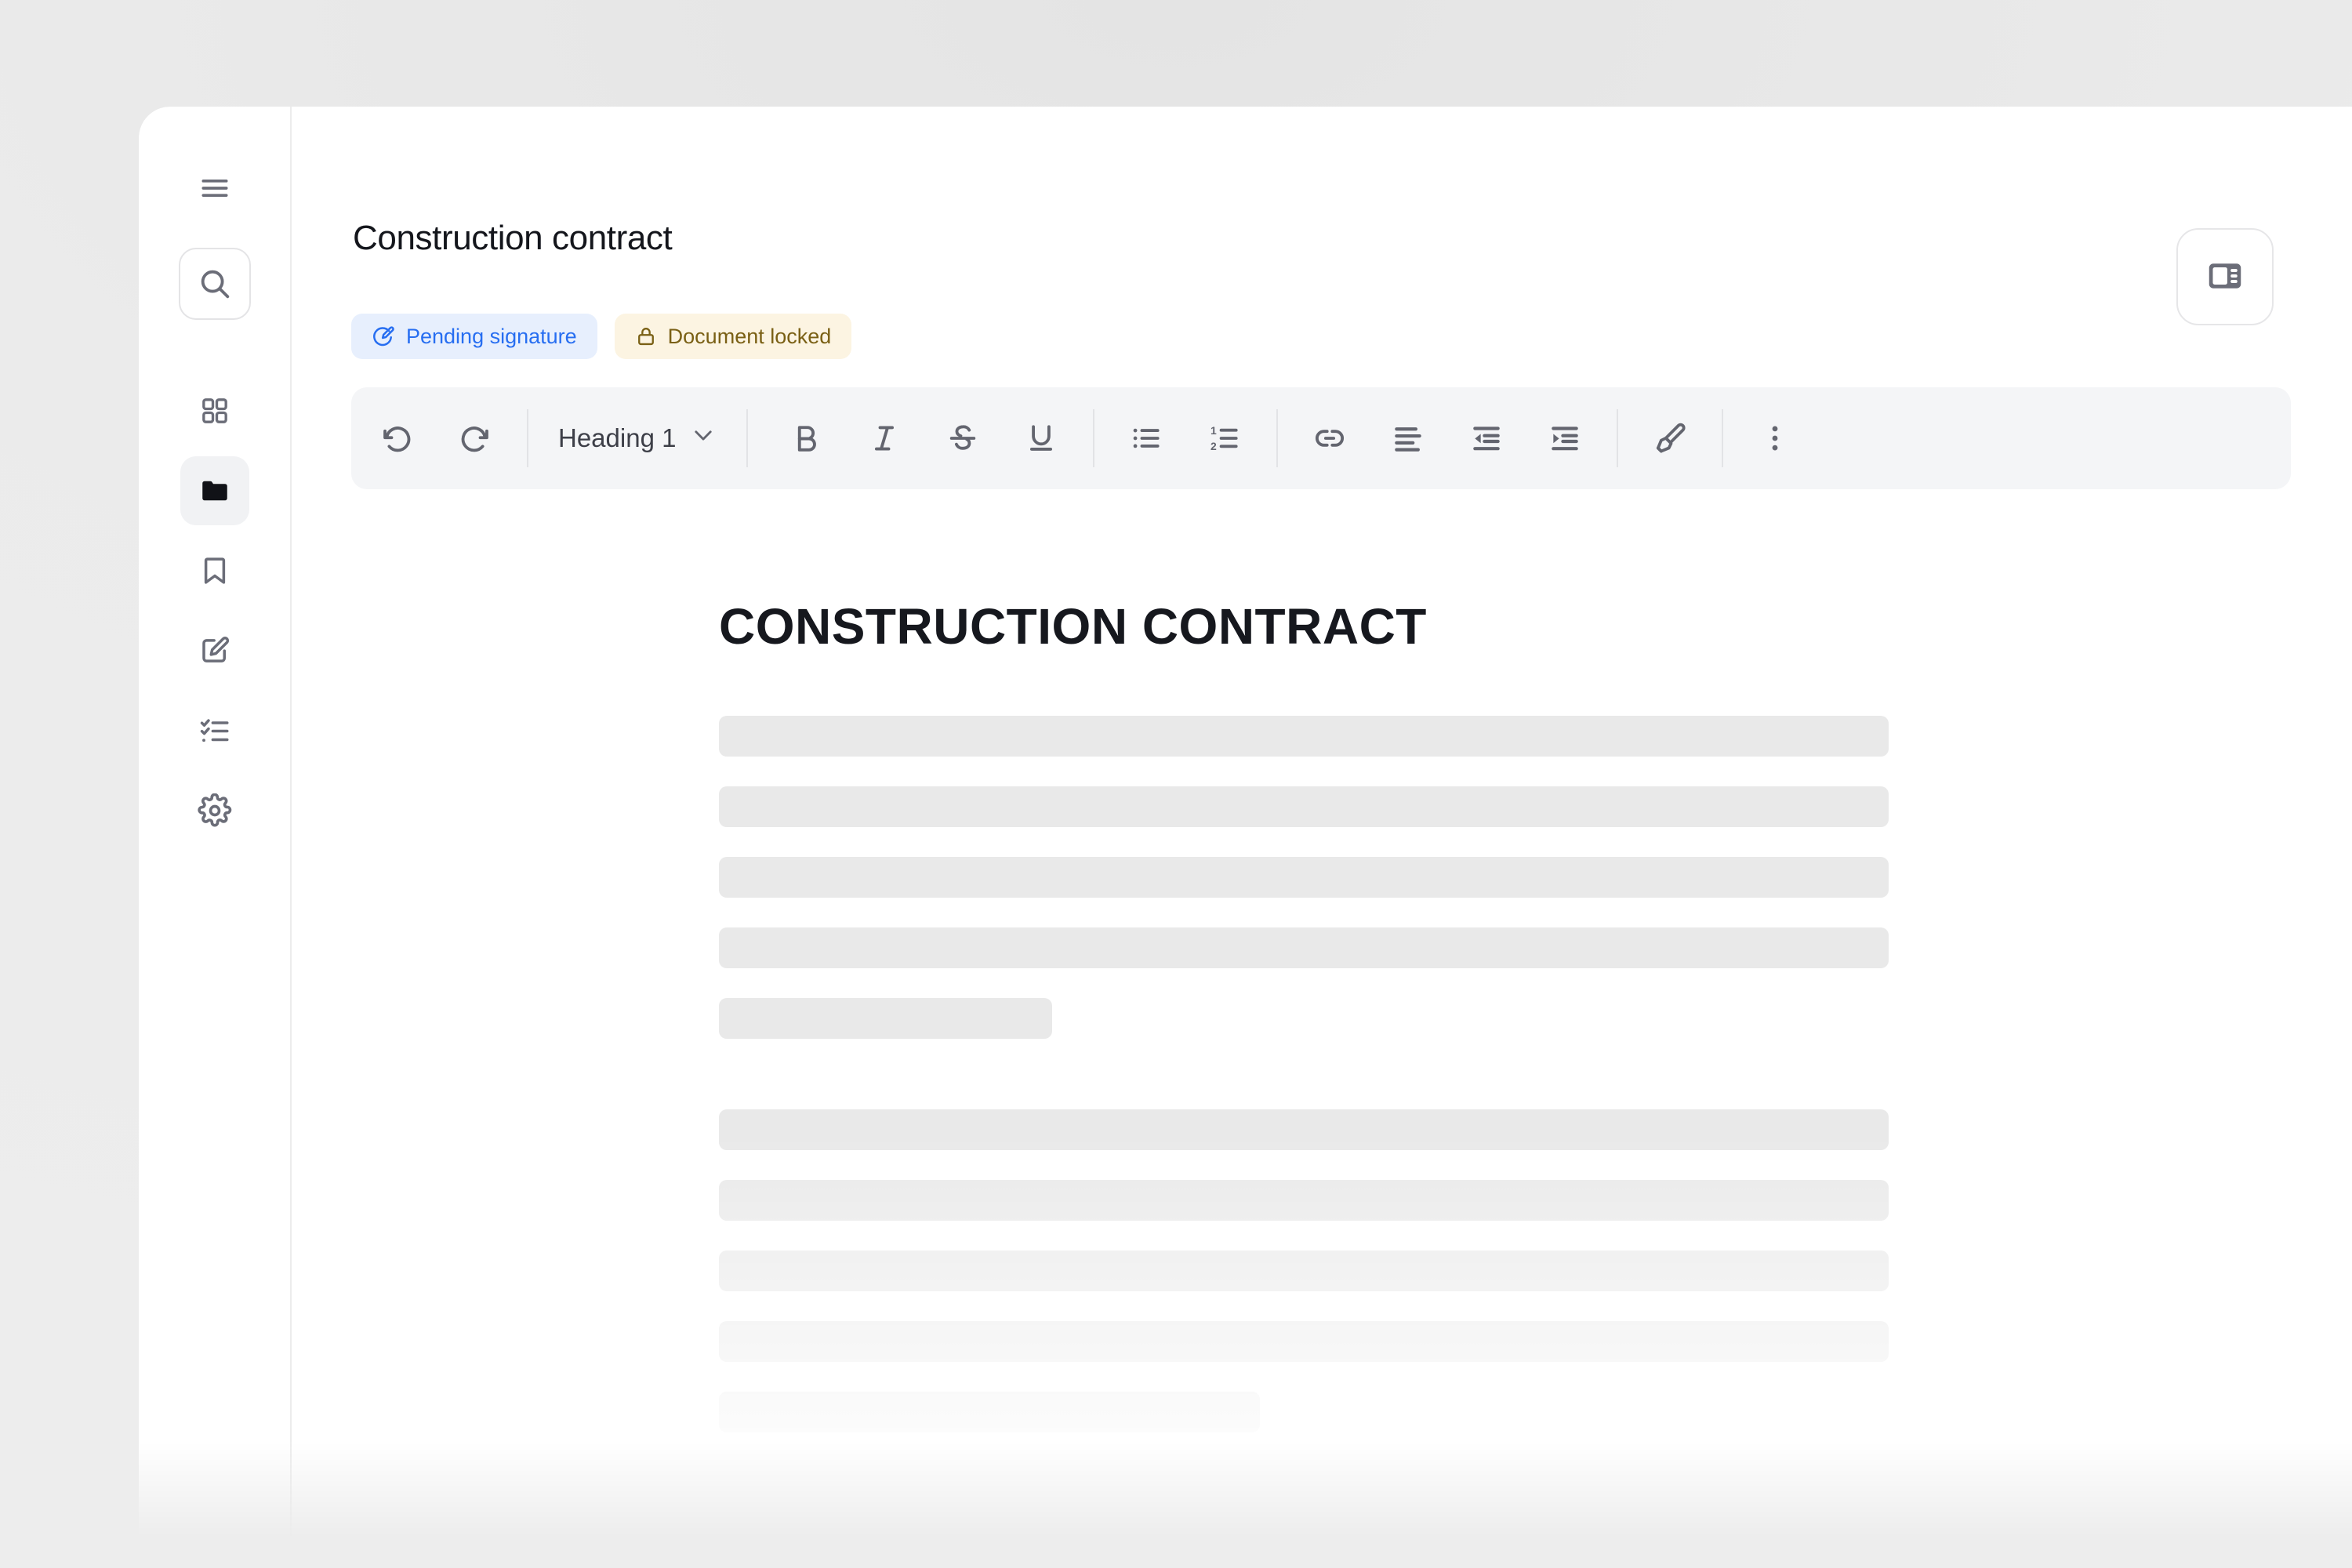 The width and height of the screenshot is (2352, 1568). I want to click on italic-button, so click(884, 438).